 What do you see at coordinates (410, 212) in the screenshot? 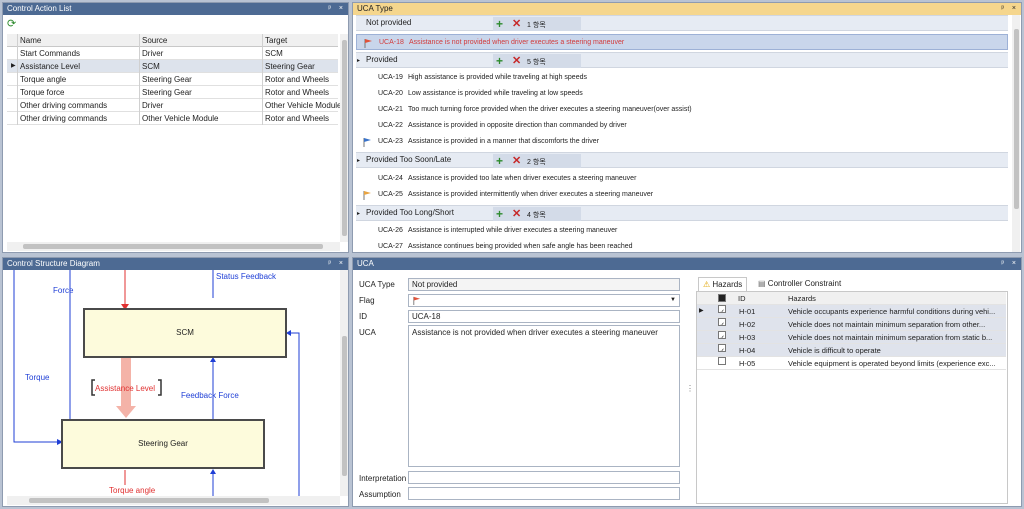
I see `group-name: Provided Too Long/Short` at bounding box center [410, 212].